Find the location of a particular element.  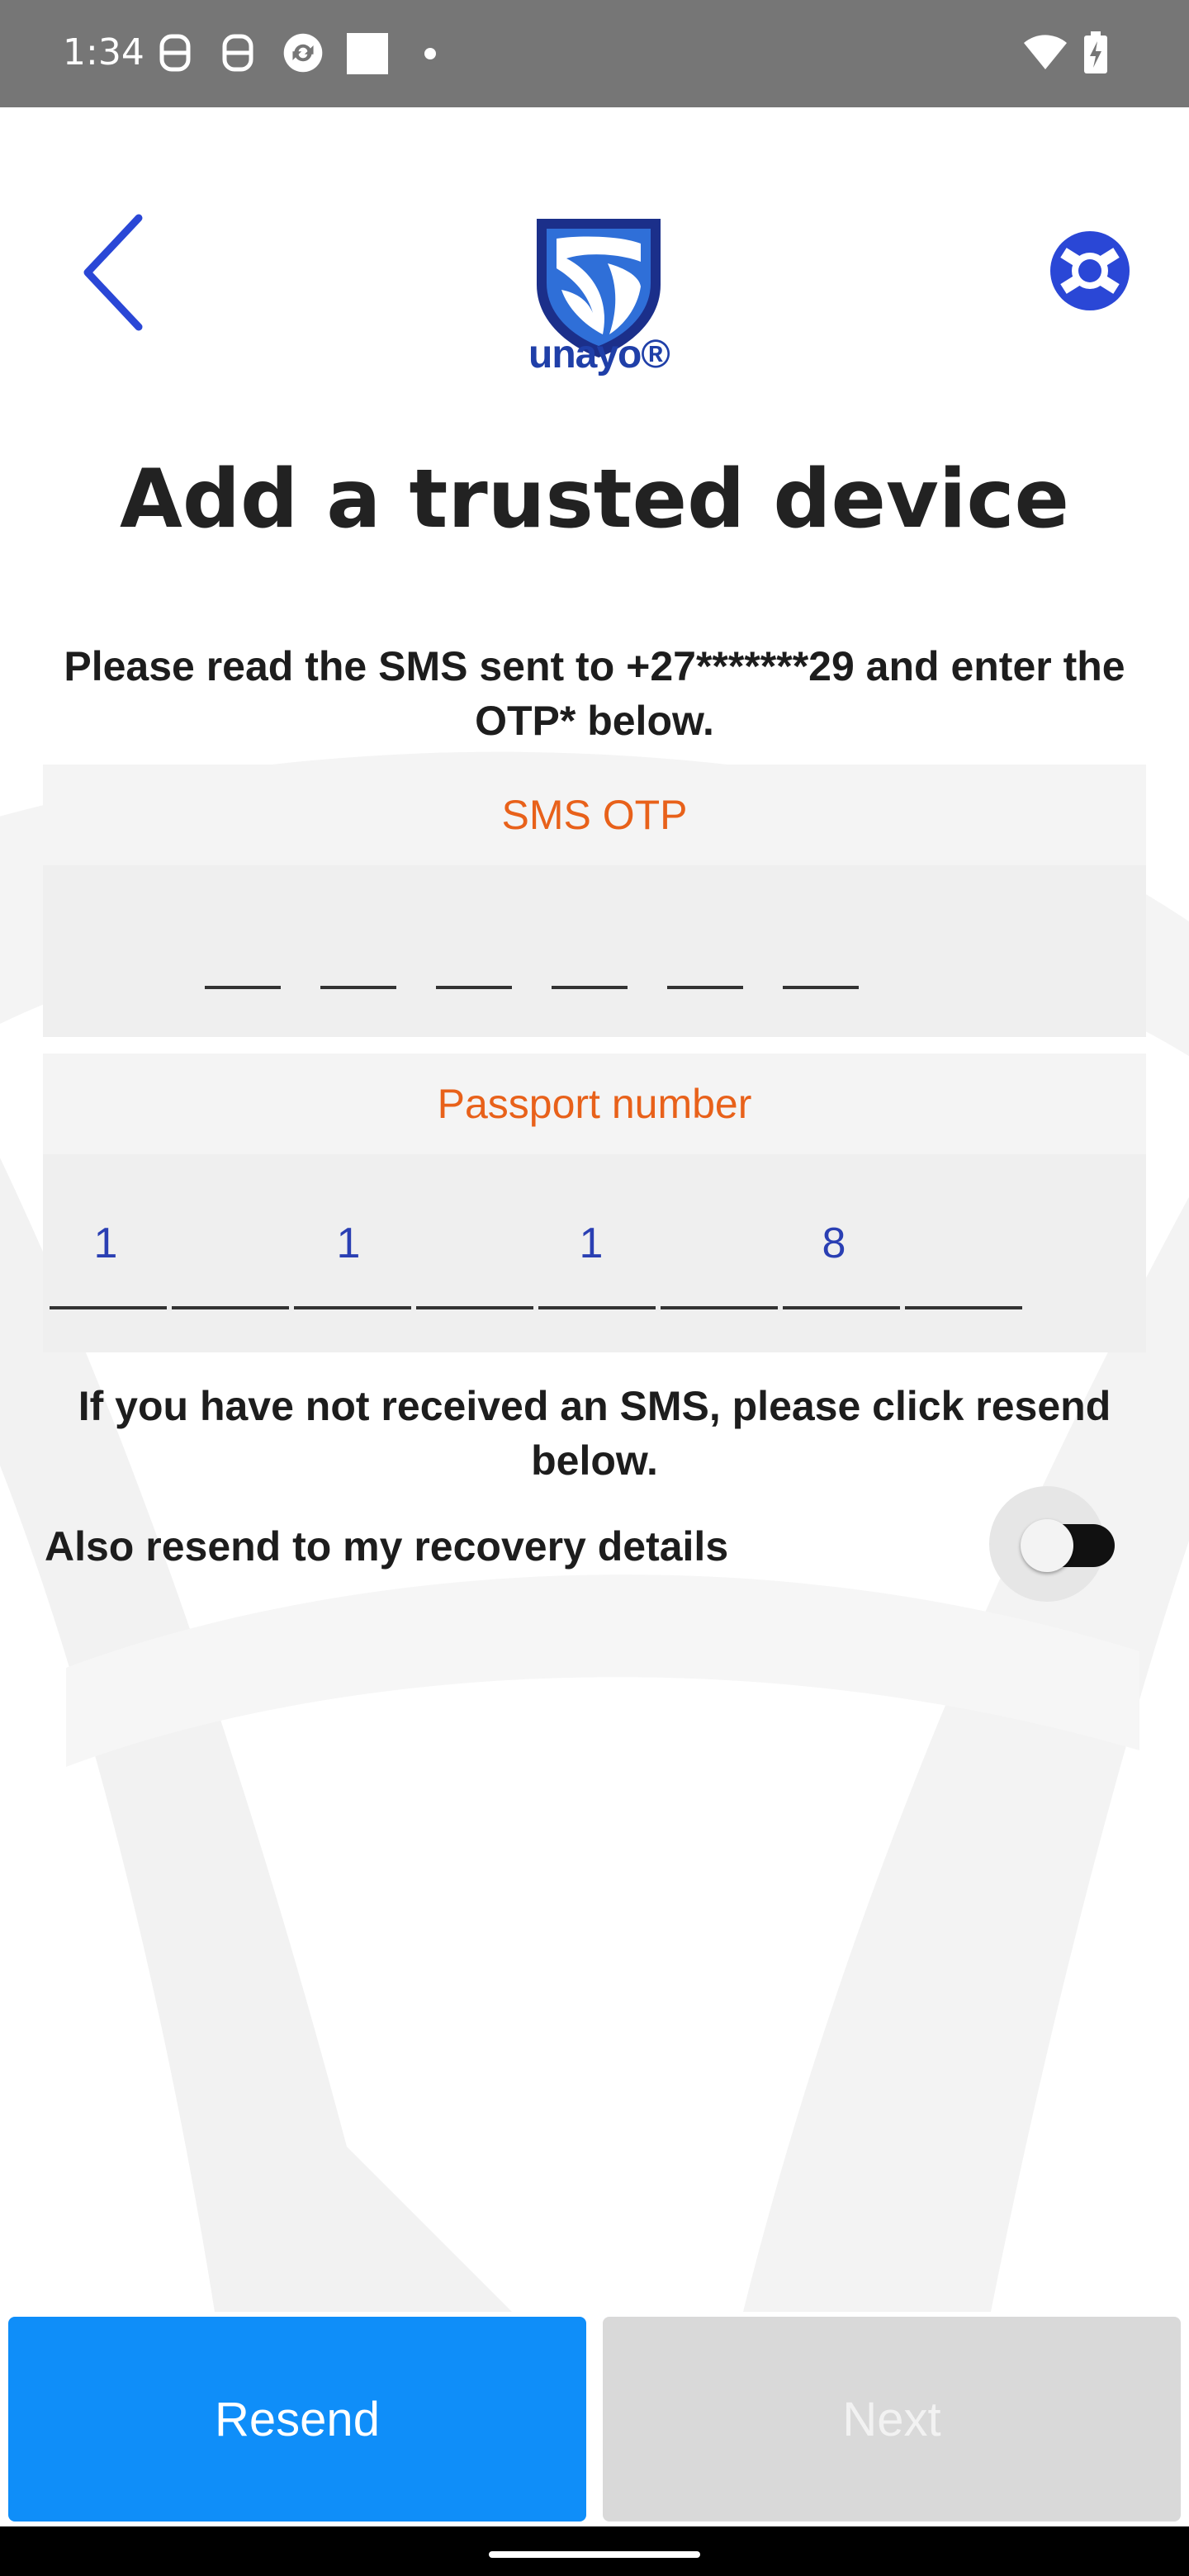

back-button is located at coordinates (115, 272).